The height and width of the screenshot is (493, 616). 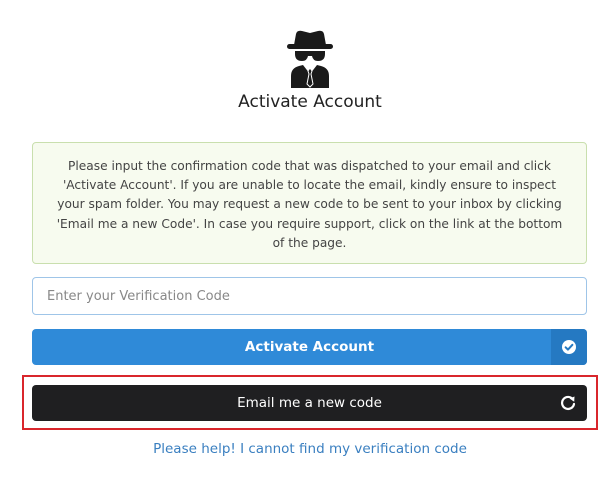 I want to click on activate-account-label: Activate Account, so click(x=309, y=347).